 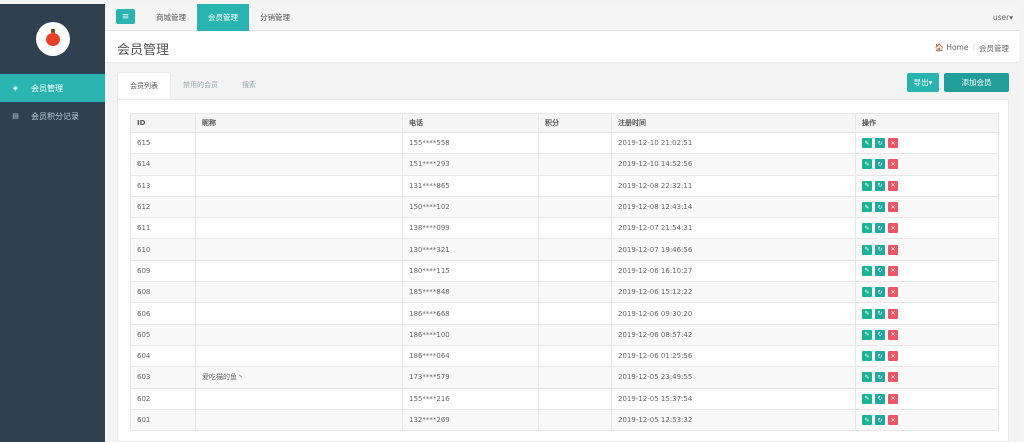 I want to click on tab-1: 禁用的会员, so click(x=200, y=85).